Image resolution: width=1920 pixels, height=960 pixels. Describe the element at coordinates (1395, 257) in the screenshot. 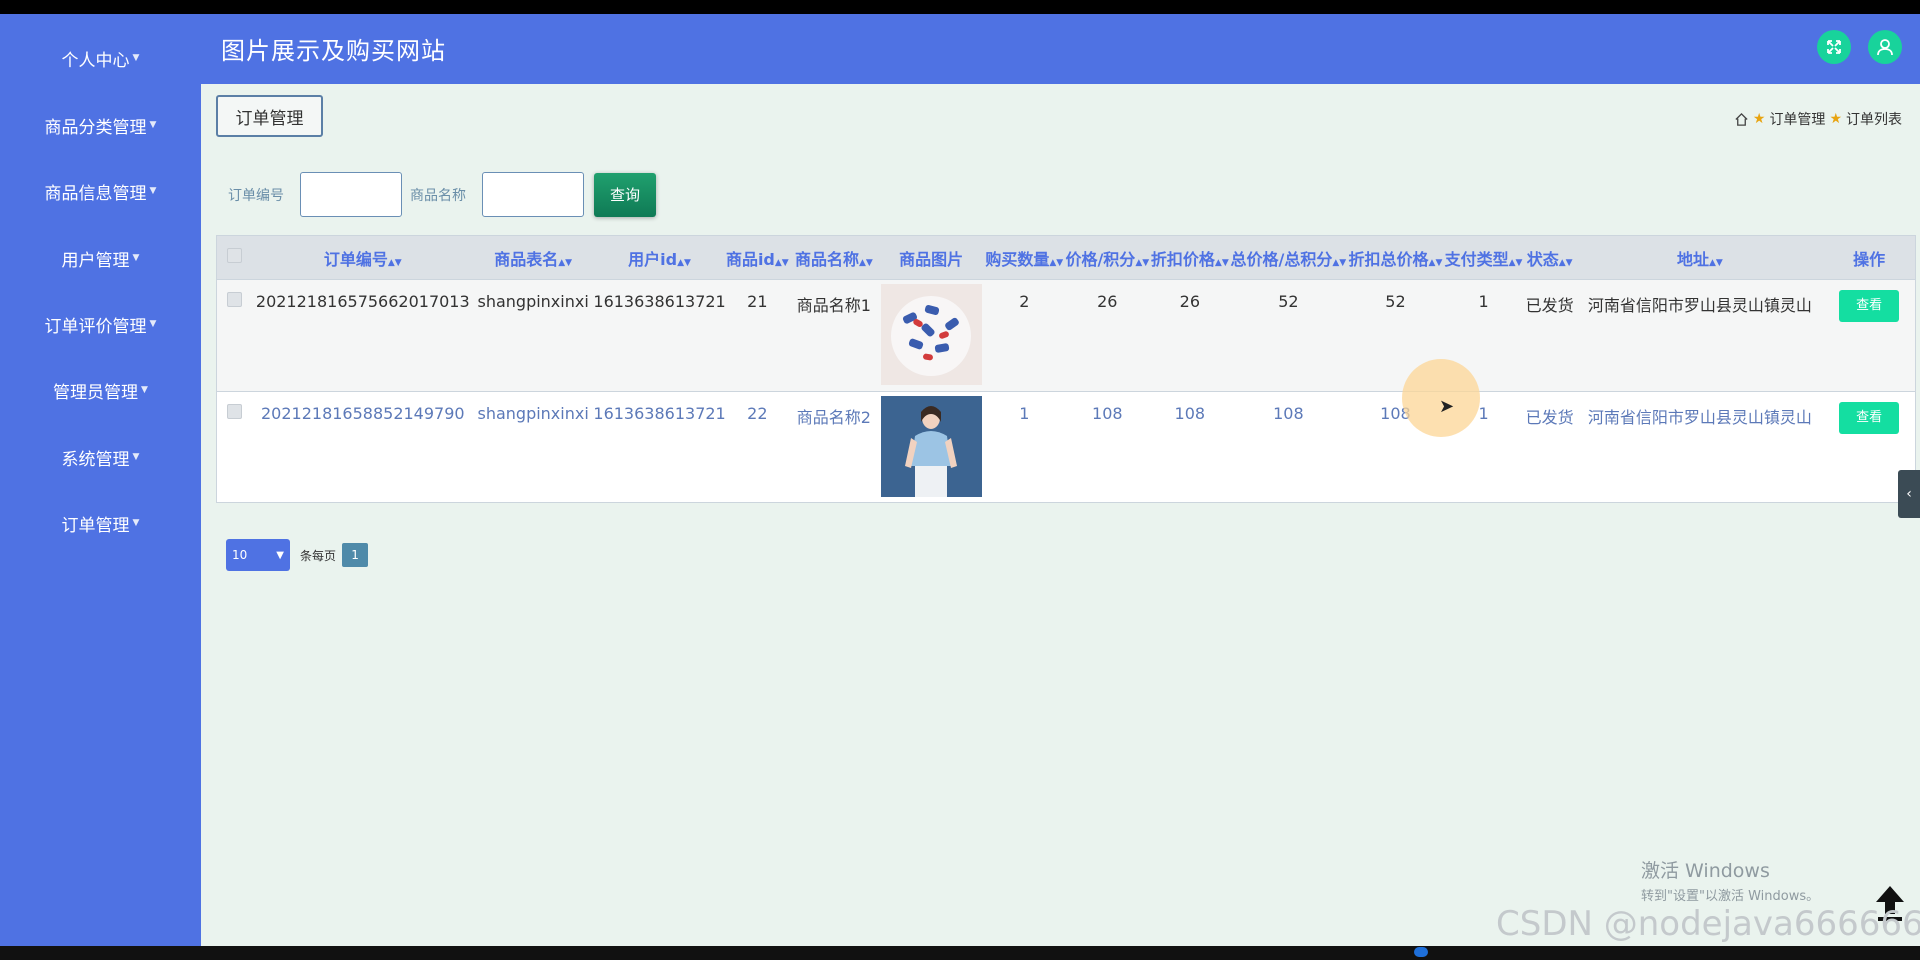

I see `column-header: 折扣总价格▲▼` at that location.